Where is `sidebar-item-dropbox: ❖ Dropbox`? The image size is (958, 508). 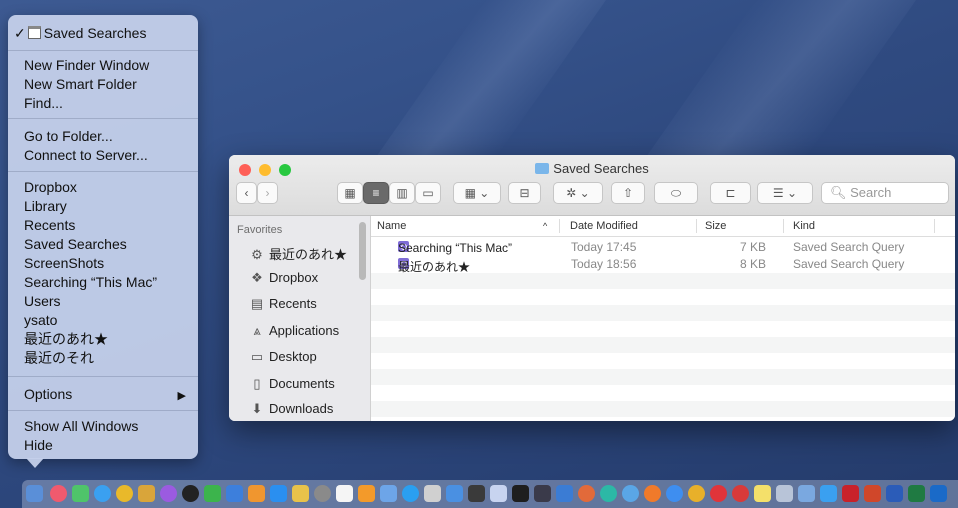
sidebar-item-dropbox: ❖ Dropbox is located at coordinates (283, 278).